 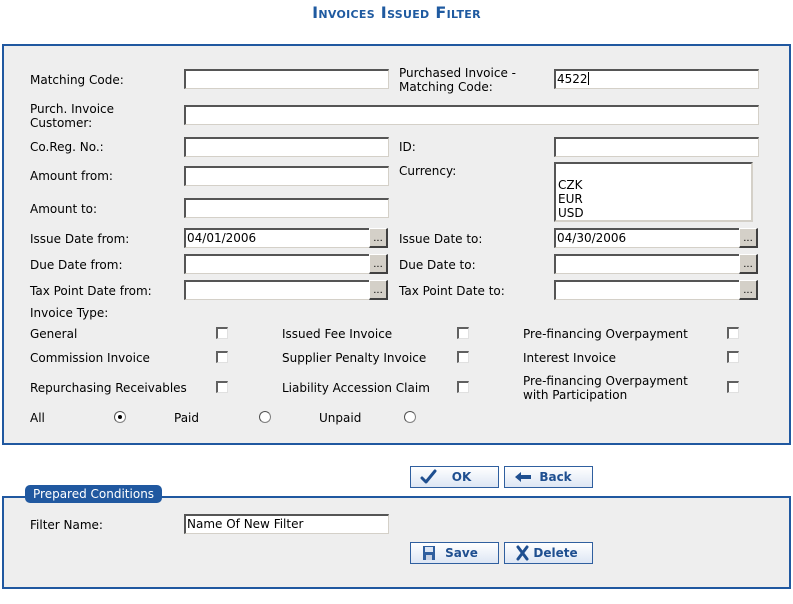 I want to click on status-paid-radio, so click(x=265, y=417).